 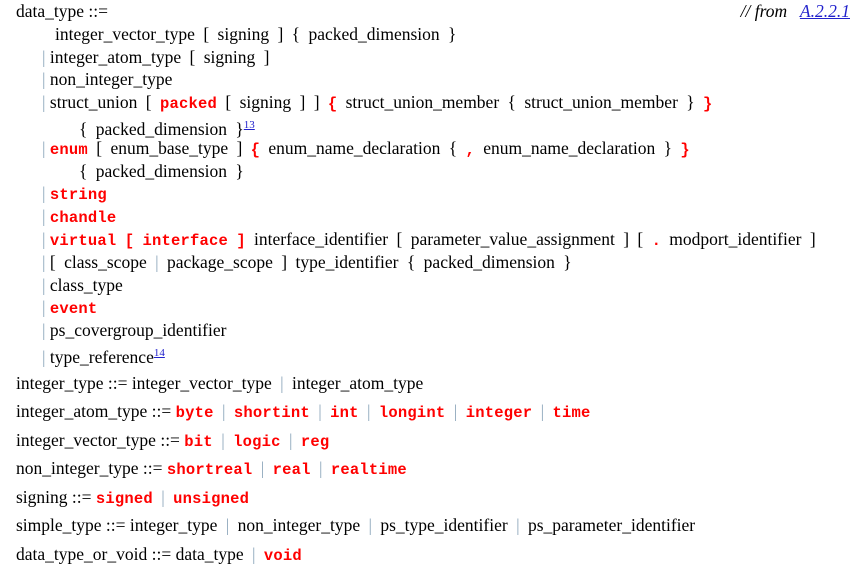 What do you see at coordinates (291, 470) in the screenshot?
I see `keyword-real: real` at bounding box center [291, 470].